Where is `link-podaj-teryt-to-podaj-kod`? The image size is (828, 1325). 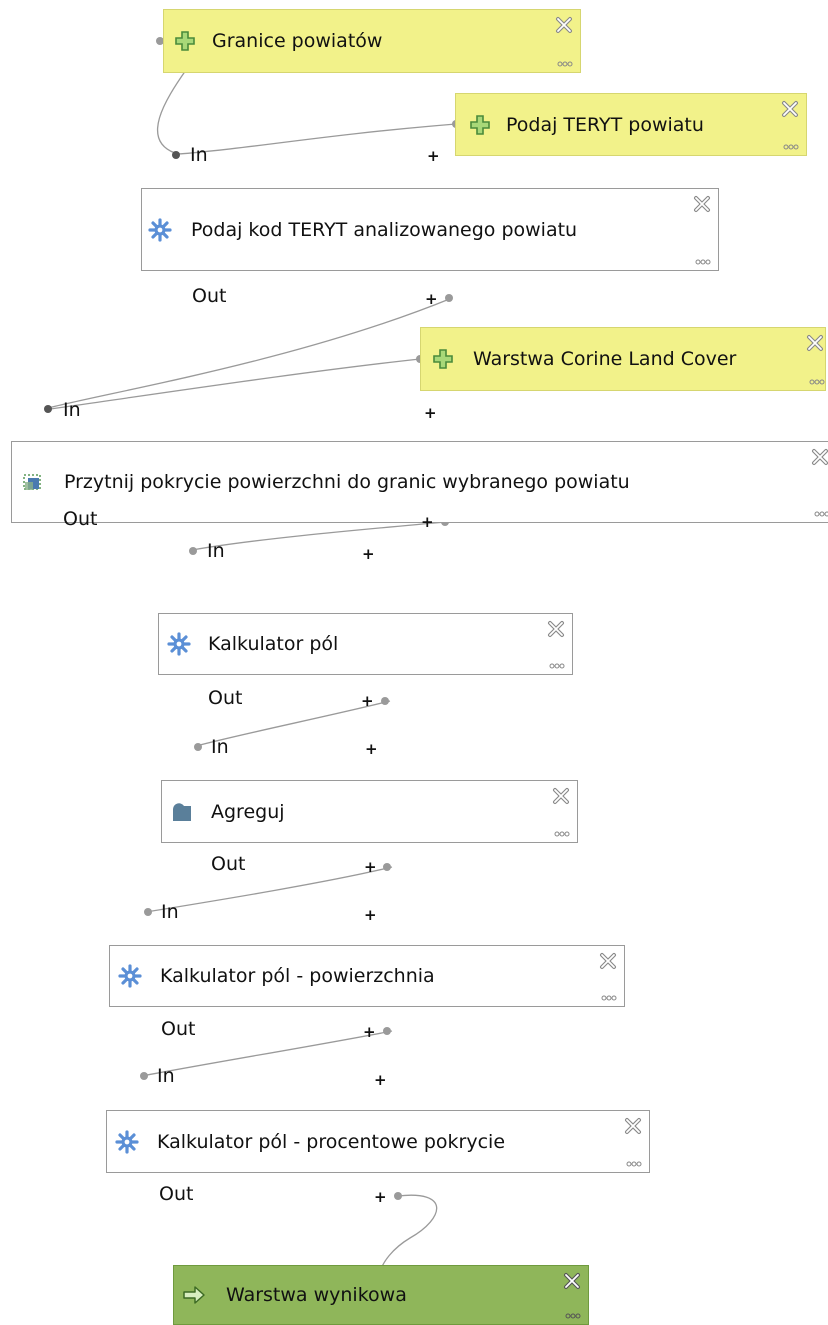 link-podaj-teryt-to-podaj-kod is located at coordinates (317, 139).